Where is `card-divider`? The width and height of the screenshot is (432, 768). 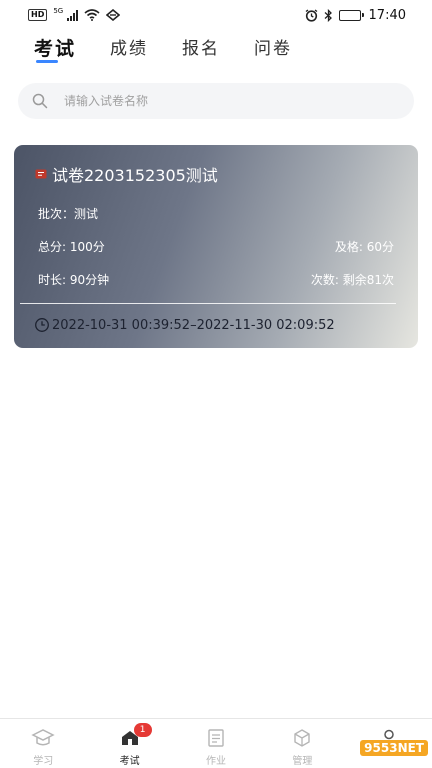
card-divider is located at coordinates (208, 303).